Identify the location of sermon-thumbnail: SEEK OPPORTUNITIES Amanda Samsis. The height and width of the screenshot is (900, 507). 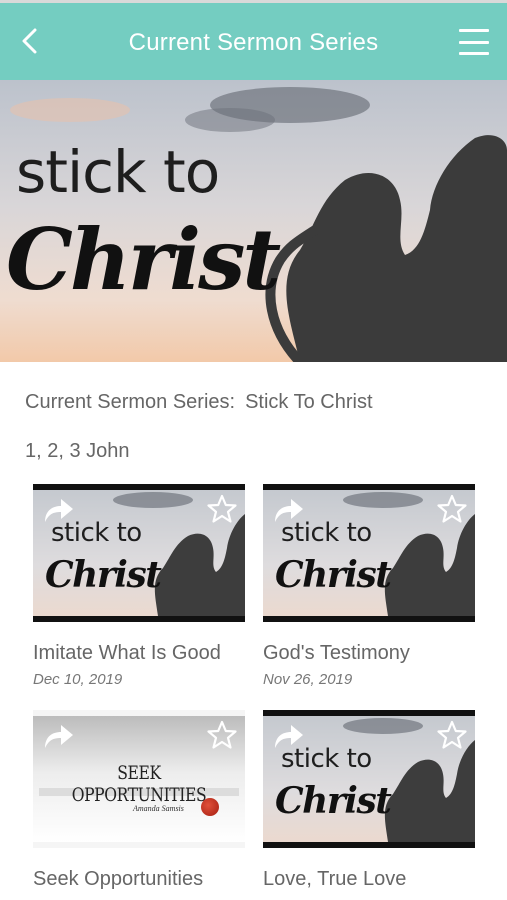
(139, 779).